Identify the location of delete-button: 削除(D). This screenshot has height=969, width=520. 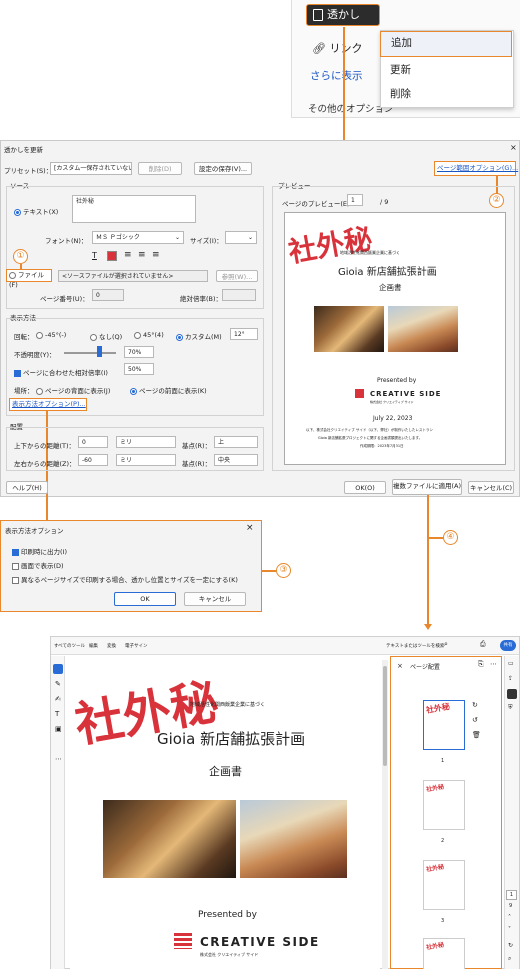
(160, 168).